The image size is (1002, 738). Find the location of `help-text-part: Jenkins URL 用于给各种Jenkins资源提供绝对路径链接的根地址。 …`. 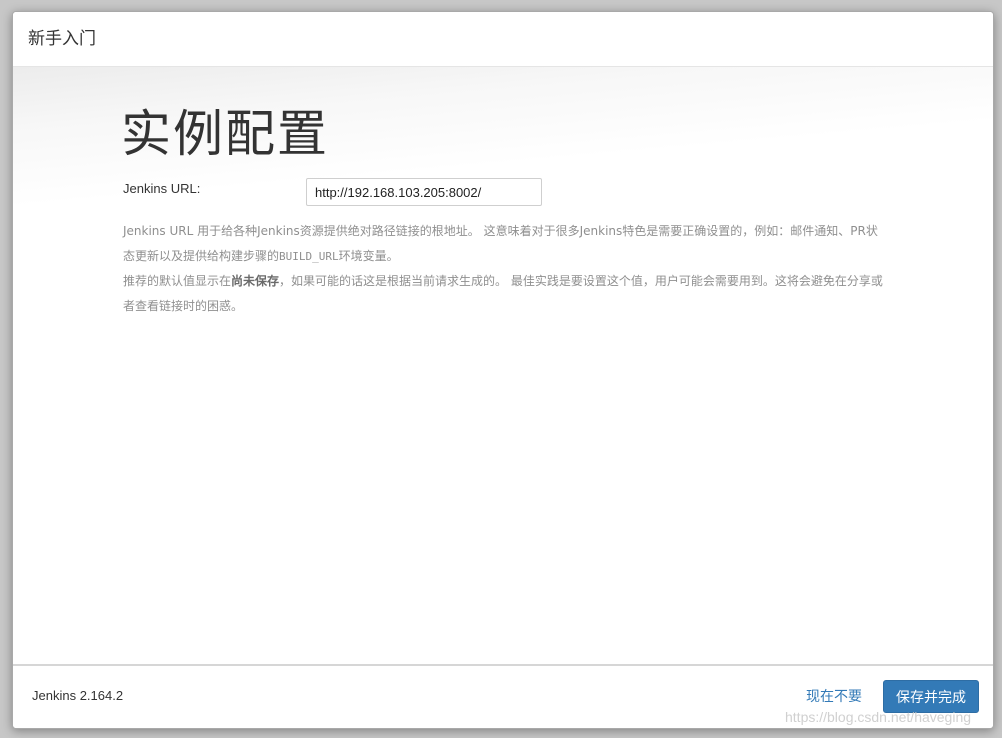

help-text-part: Jenkins URL 用于给各种Jenkins资源提供绝对路径链接的根地址。 … is located at coordinates (500, 243).